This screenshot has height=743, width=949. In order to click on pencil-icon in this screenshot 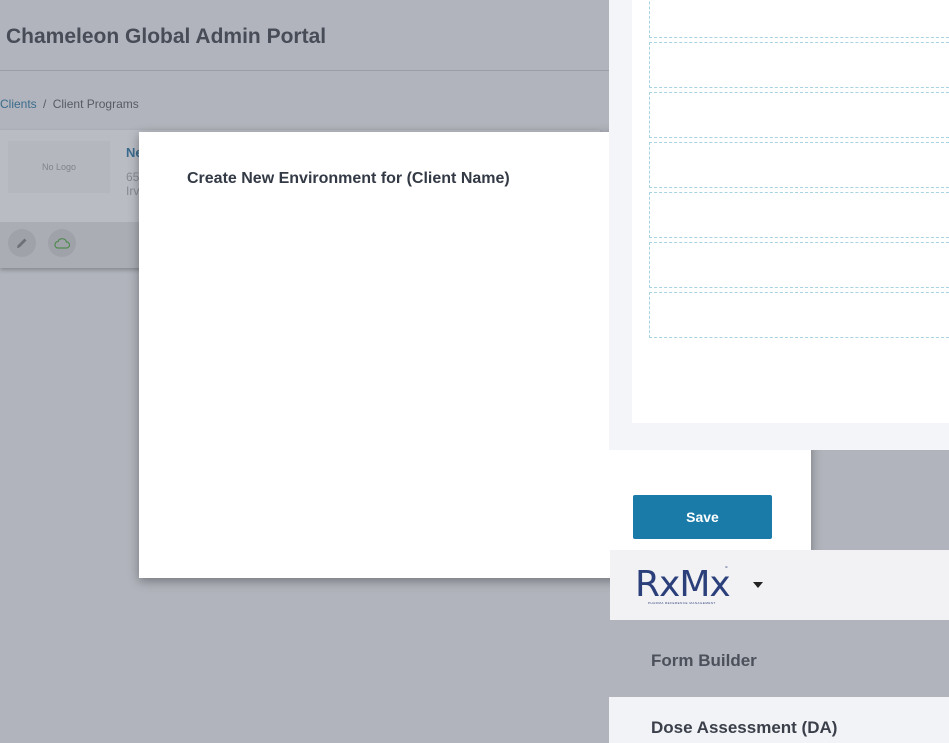, I will do `click(22, 243)`.